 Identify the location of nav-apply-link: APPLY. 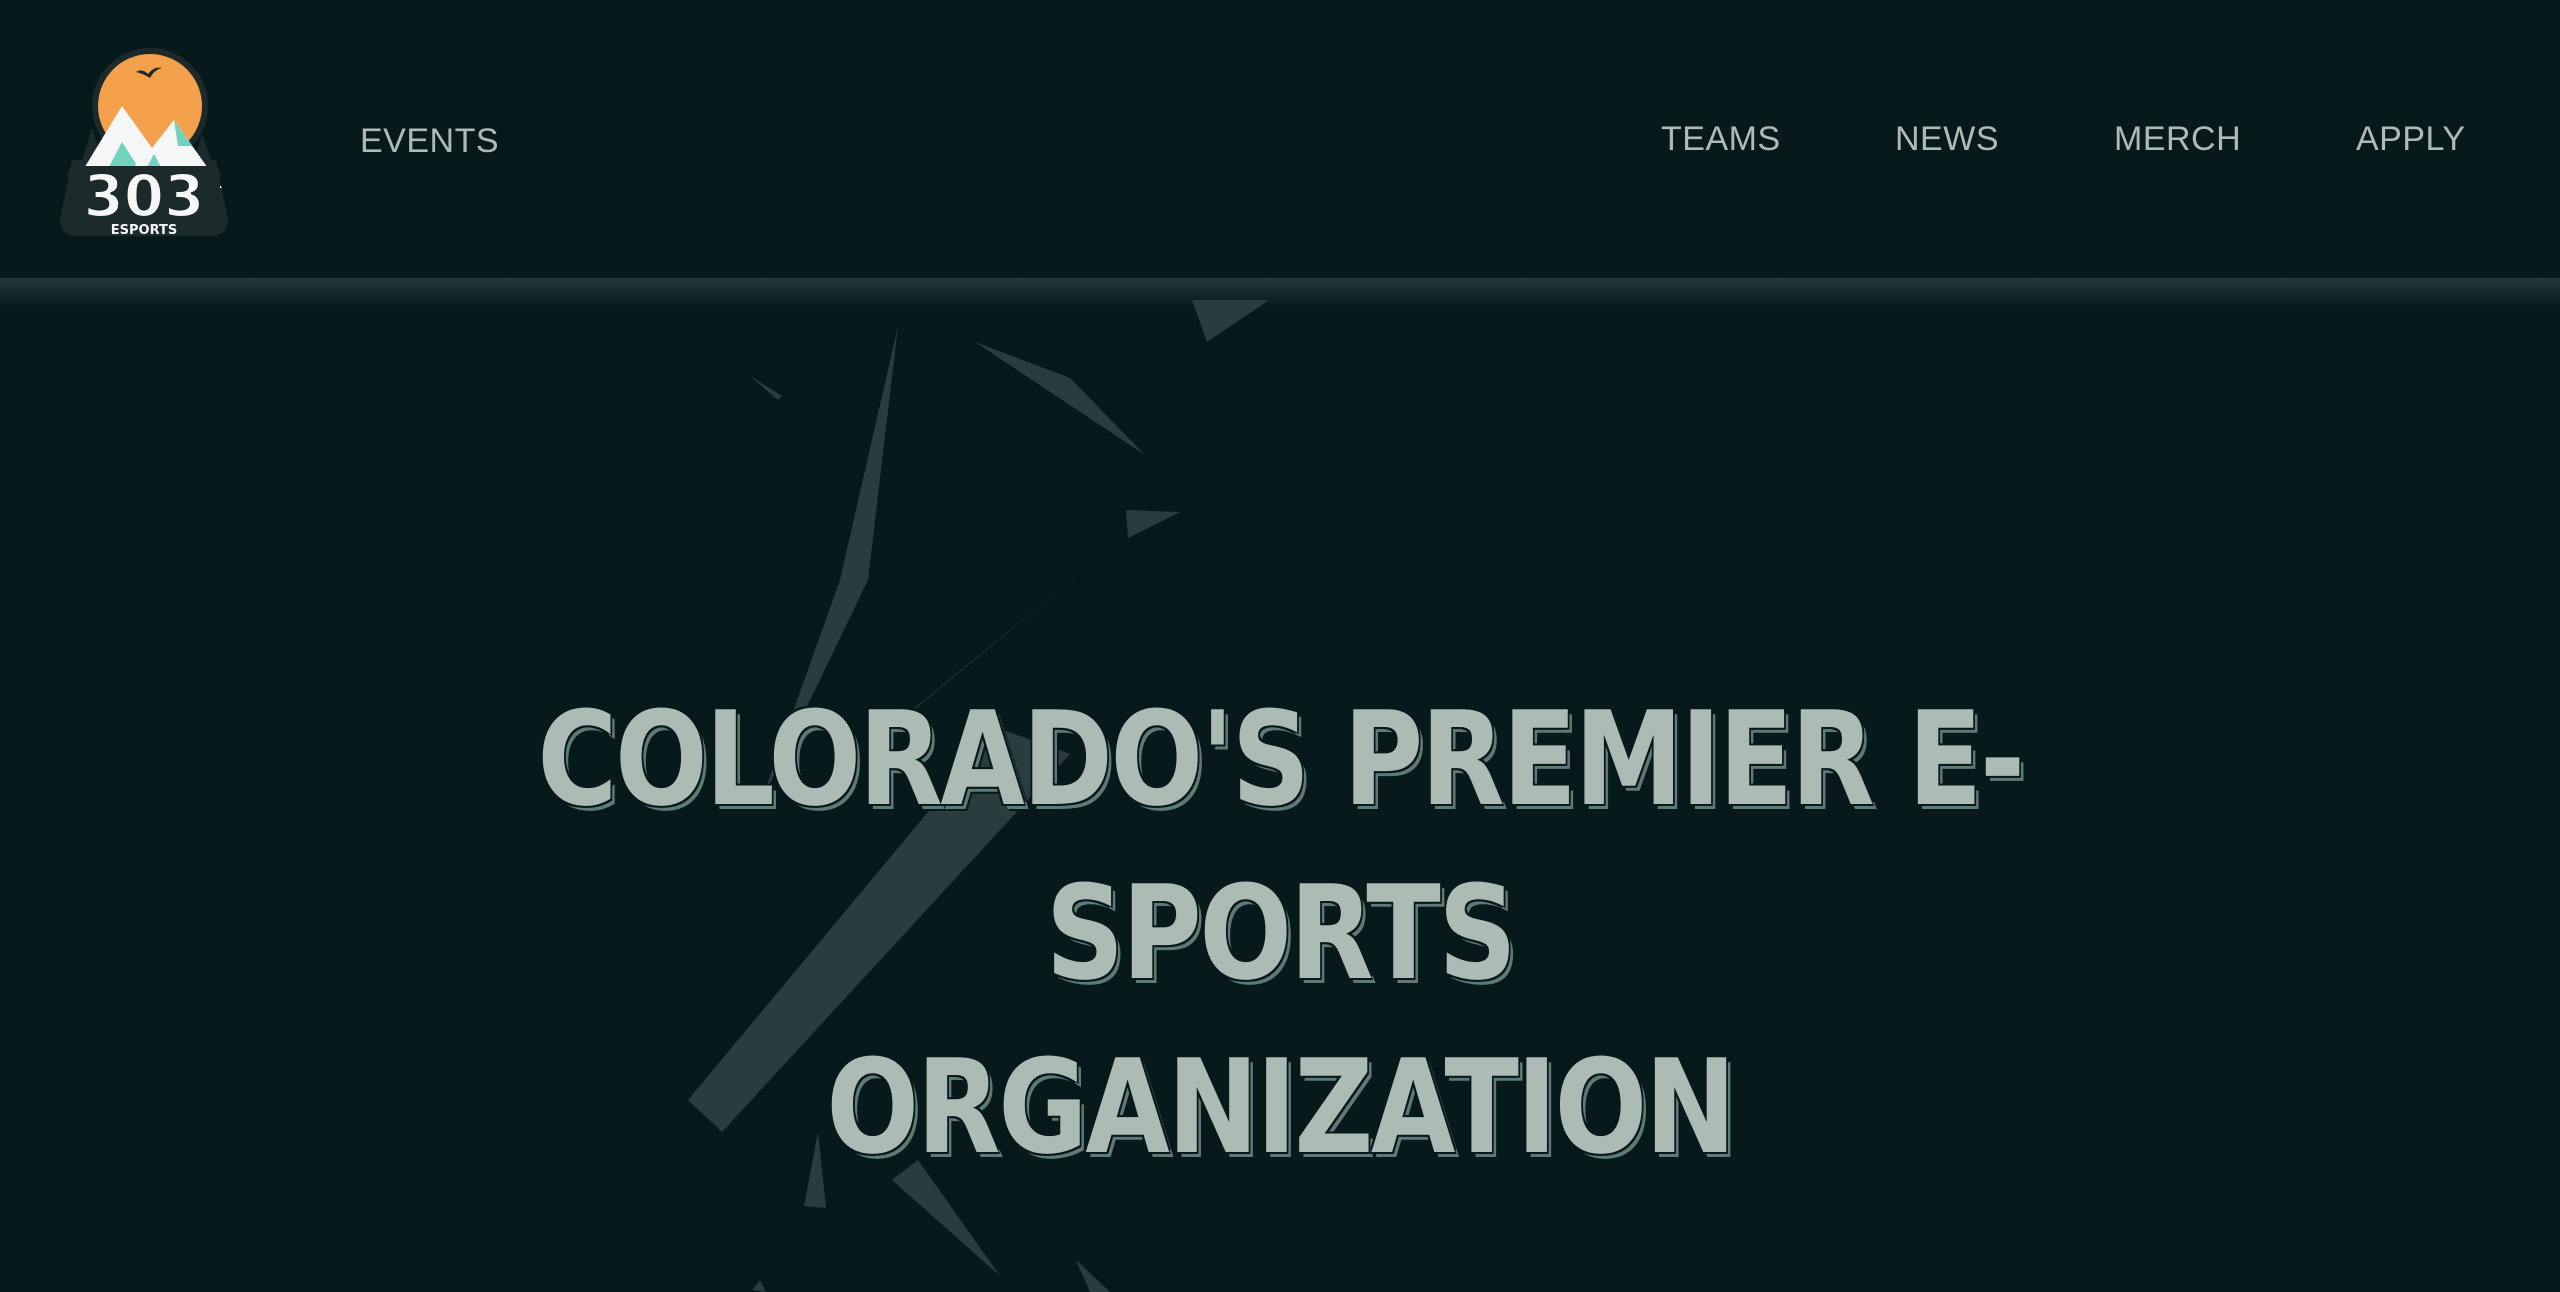
(2411, 139).